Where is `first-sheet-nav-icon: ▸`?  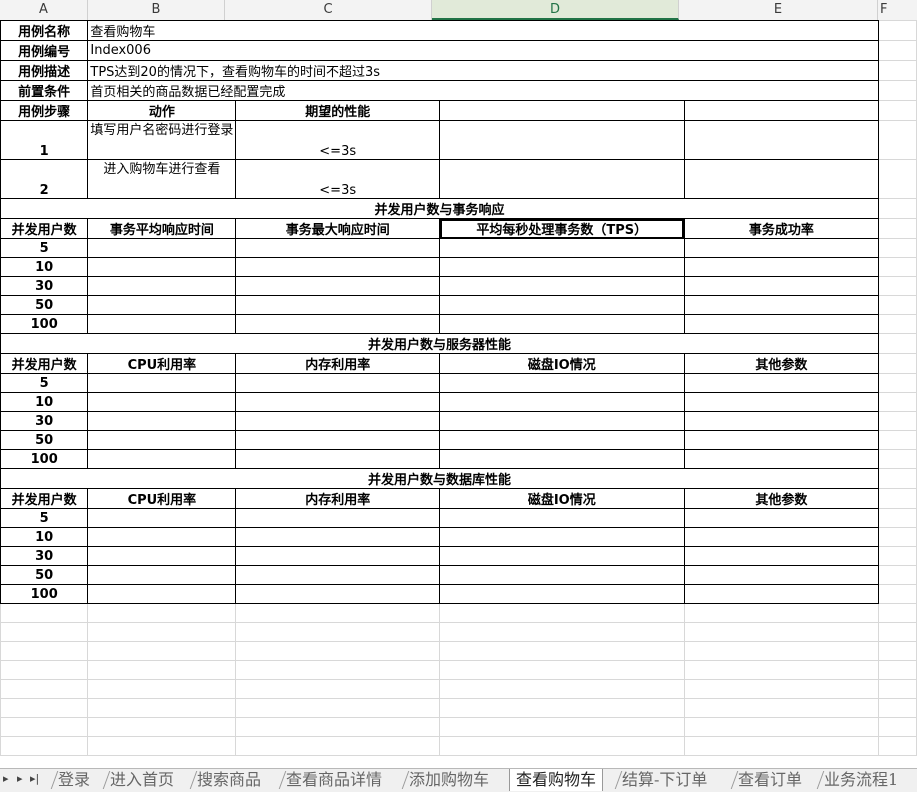 first-sheet-nav-icon: ▸ is located at coordinates (6, 778).